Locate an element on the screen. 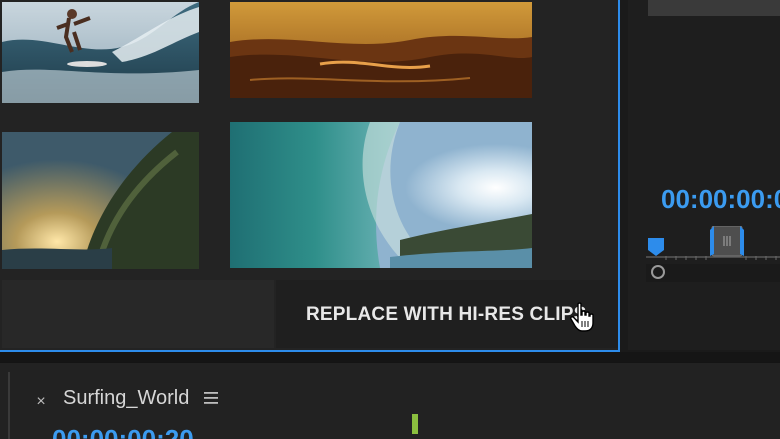 The image size is (780, 439). timeline-timecode: 00:00:00:20 is located at coordinates (123, 431).